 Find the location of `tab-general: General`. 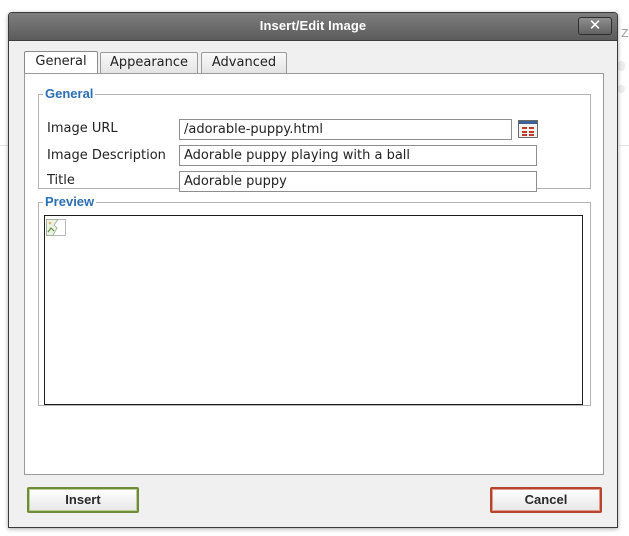

tab-general: General is located at coordinates (61, 62).